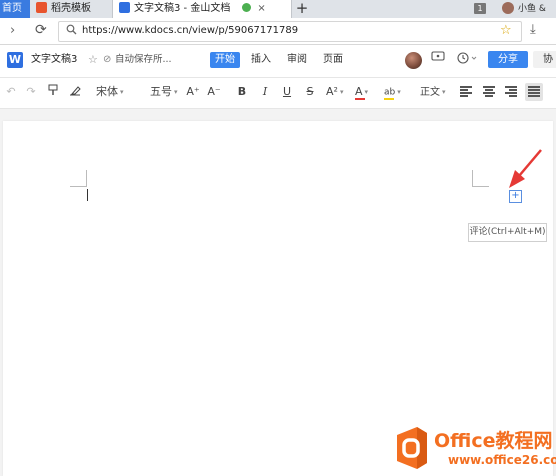  I want to click on font-size-select: 五号 ▾, so click(165, 92).